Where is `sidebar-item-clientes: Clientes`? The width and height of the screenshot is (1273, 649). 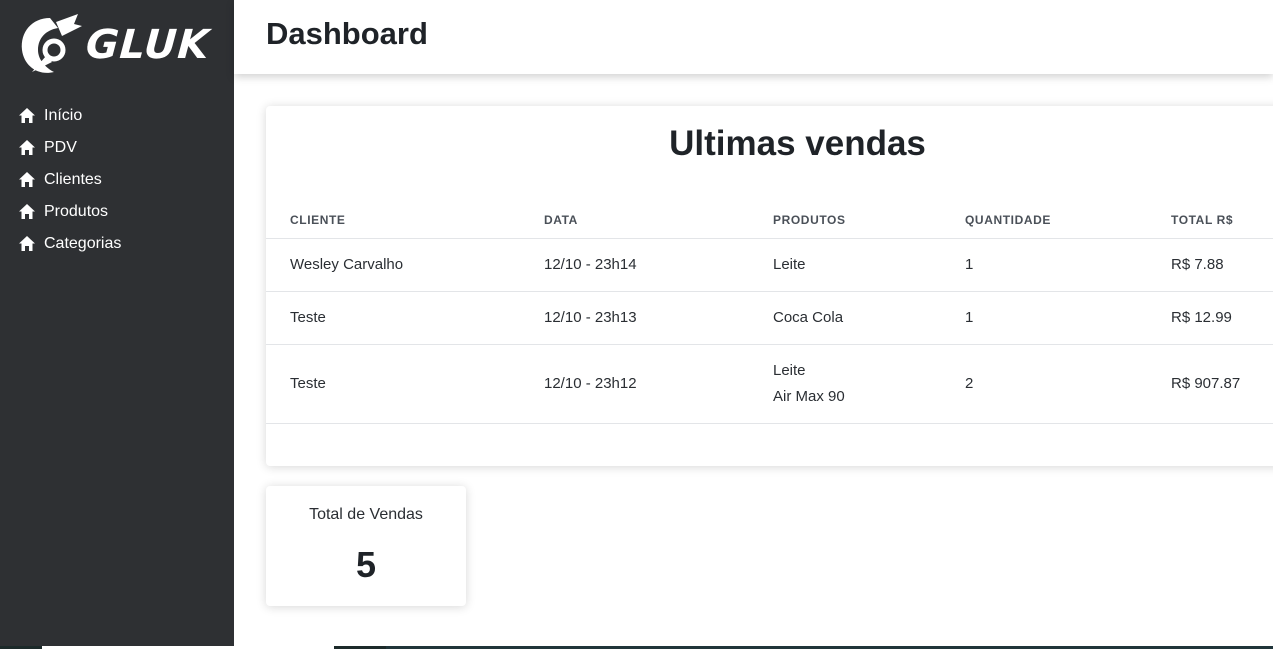 sidebar-item-clientes: Clientes is located at coordinates (69, 180).